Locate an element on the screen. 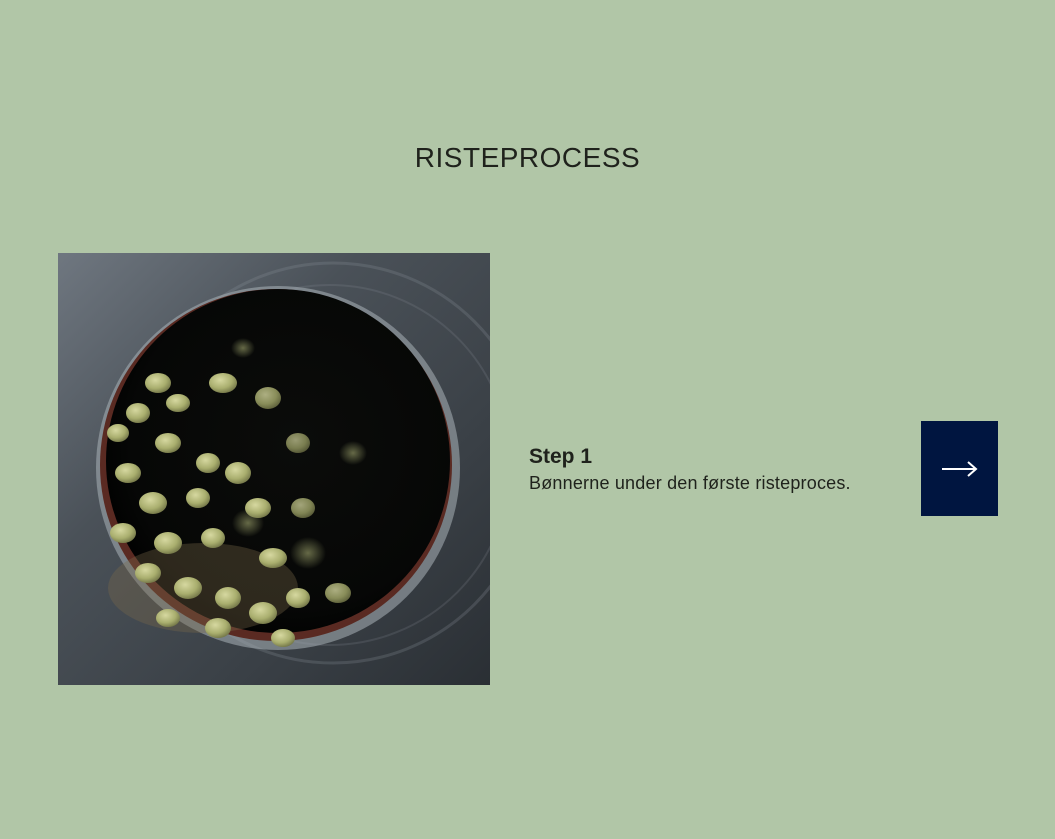 The width and height of the screenshot is (1055, 839). next-step-button is located at coordinates (959, 468).